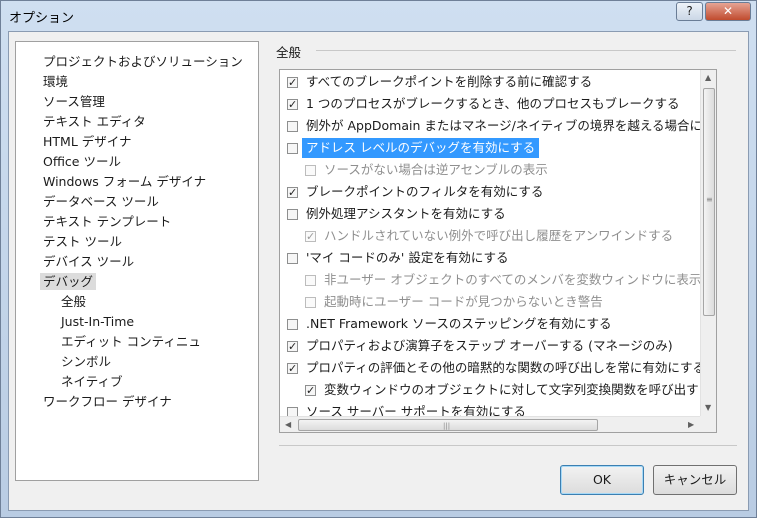  Describe the element at coordinates (689, 11) in the screenshot. I see `help-button: ?` at that location.